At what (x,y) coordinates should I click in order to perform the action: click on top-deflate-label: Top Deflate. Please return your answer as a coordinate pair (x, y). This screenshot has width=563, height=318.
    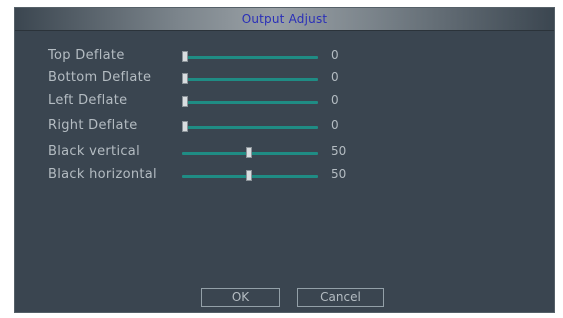
    Looking at the image, I should click on (86, 55).